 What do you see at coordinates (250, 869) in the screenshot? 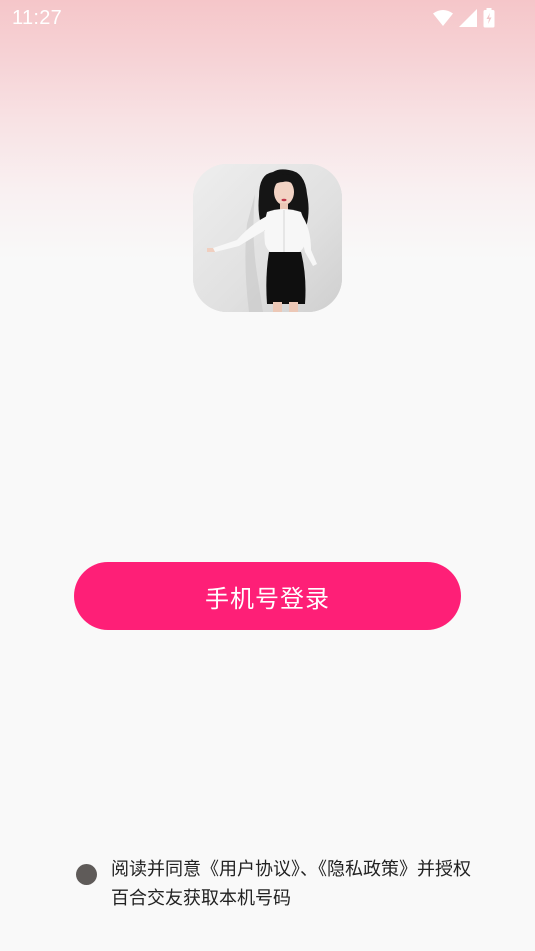
I see `user-agreement-link: 《用户协议》` at bounding box center [250, 869].